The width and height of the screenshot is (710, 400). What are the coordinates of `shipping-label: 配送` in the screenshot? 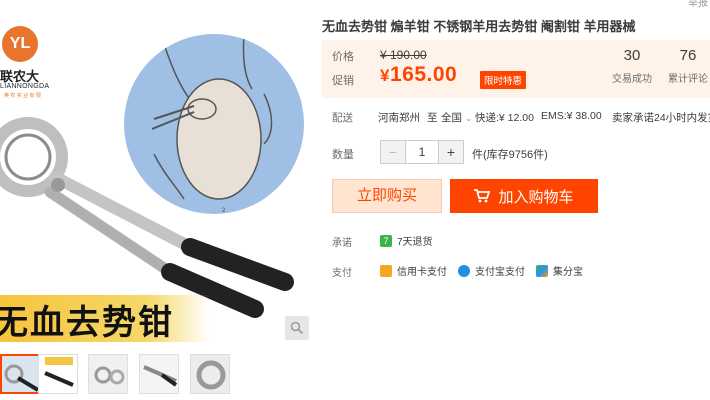 It's located at (342, 118).